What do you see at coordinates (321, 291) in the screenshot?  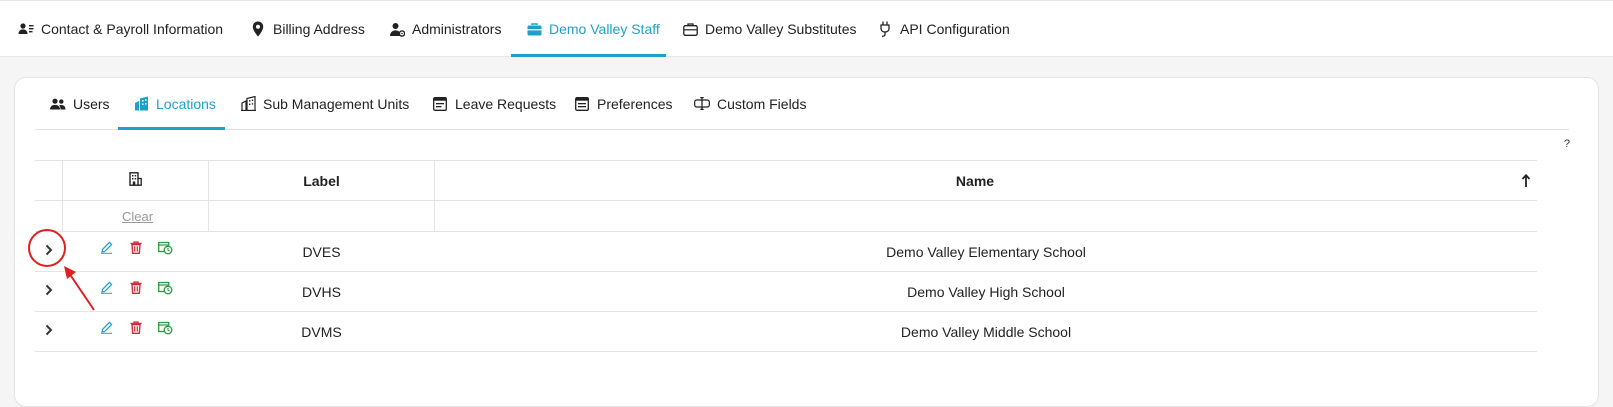 I see `row-label: DVHS` at bounding box center [321, 291].